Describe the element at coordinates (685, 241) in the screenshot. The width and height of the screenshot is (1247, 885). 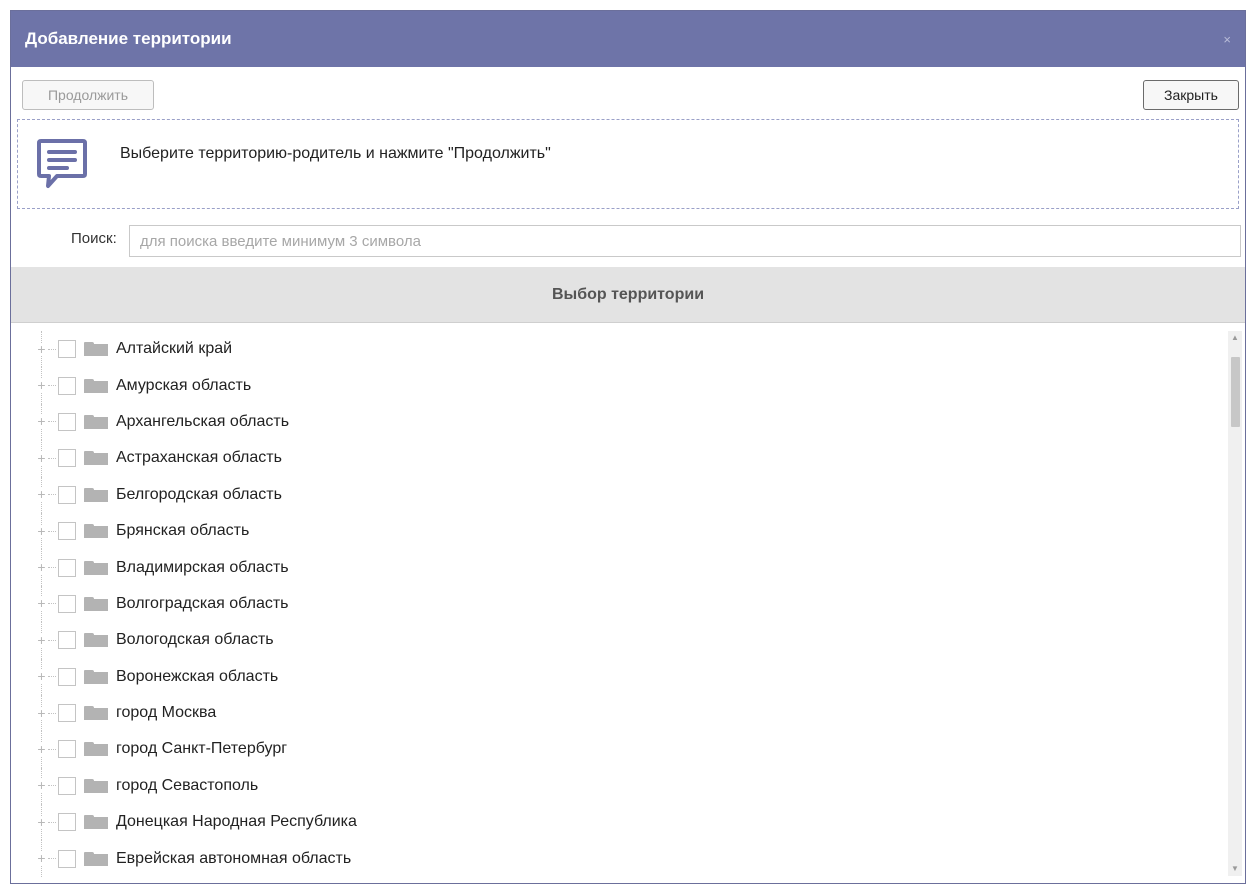
I see `search-input` at that location.